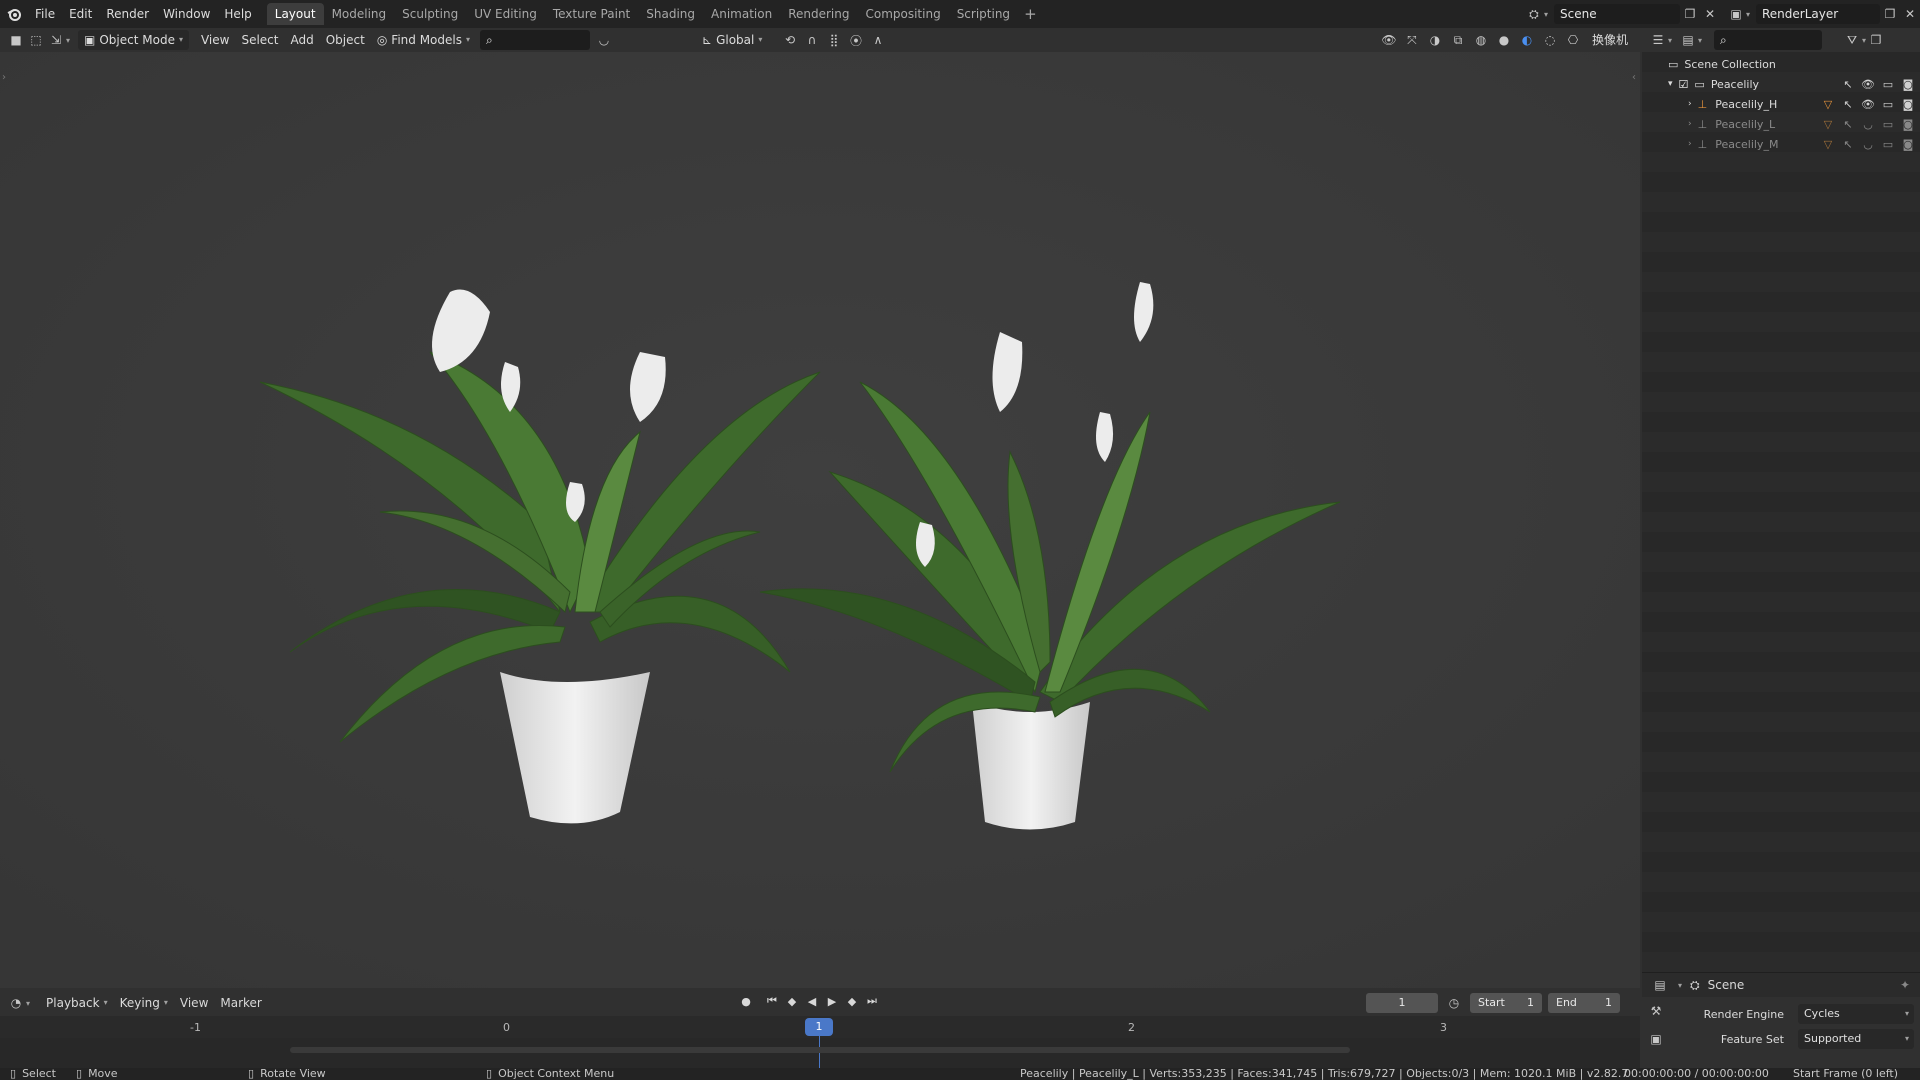 The width and height of the screenshot is (1920, 1080). What do you see at coordinates (790, 40) in the screenshot?
I see `pivot-icon: ⟲` at bounding box center [790, 40].